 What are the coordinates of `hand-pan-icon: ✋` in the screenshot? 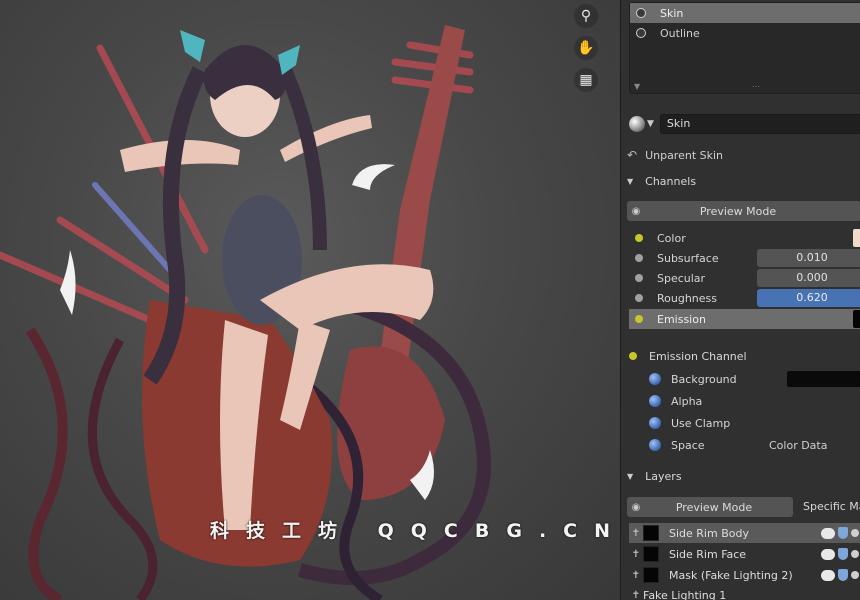 It's located at (586, 48).